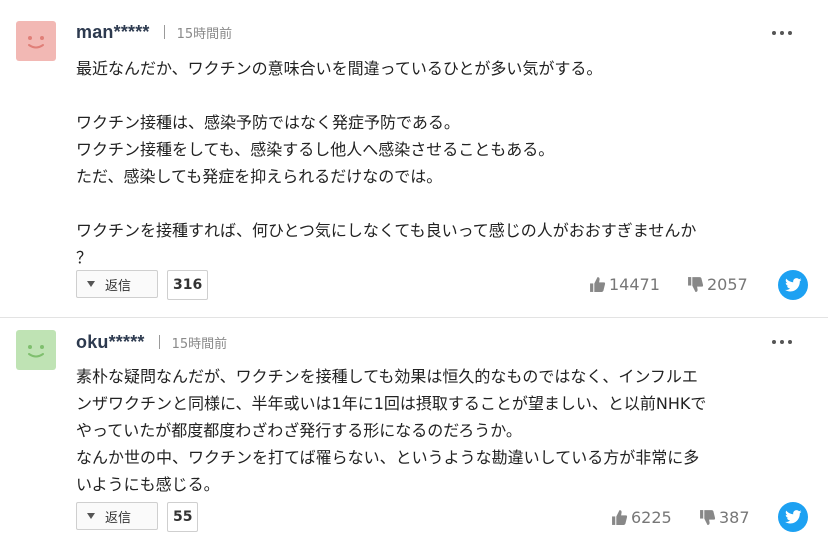  I want to click on dislike-button: 387, so click(724, 517).